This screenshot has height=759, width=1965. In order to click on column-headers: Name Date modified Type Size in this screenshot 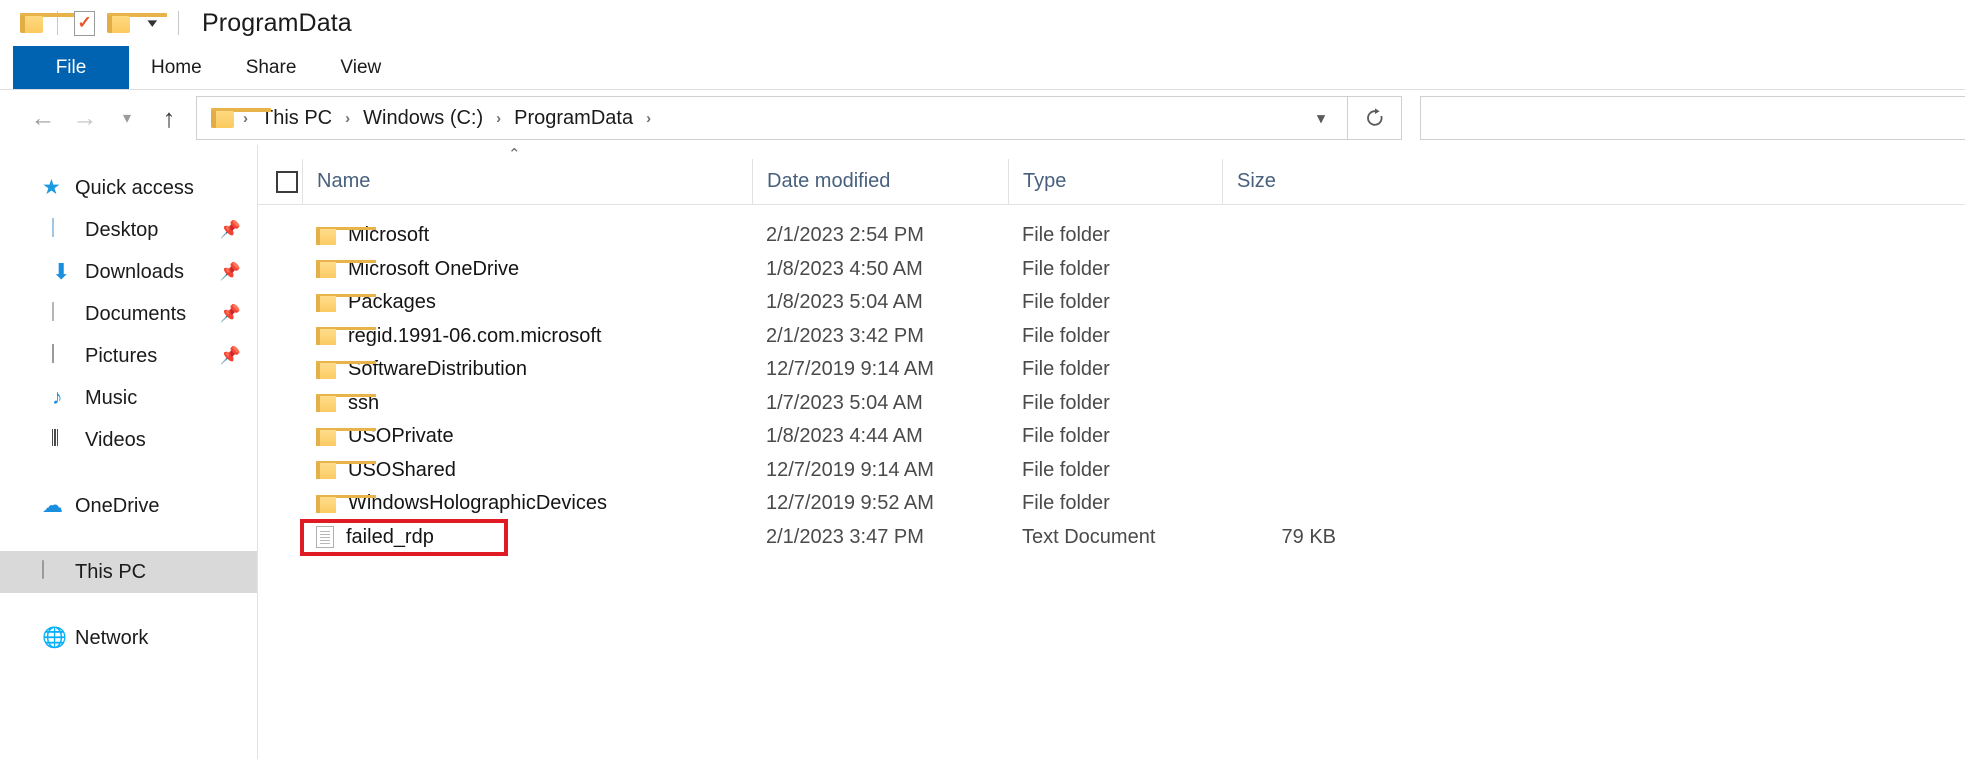, I will do `click(1111, 181)`.